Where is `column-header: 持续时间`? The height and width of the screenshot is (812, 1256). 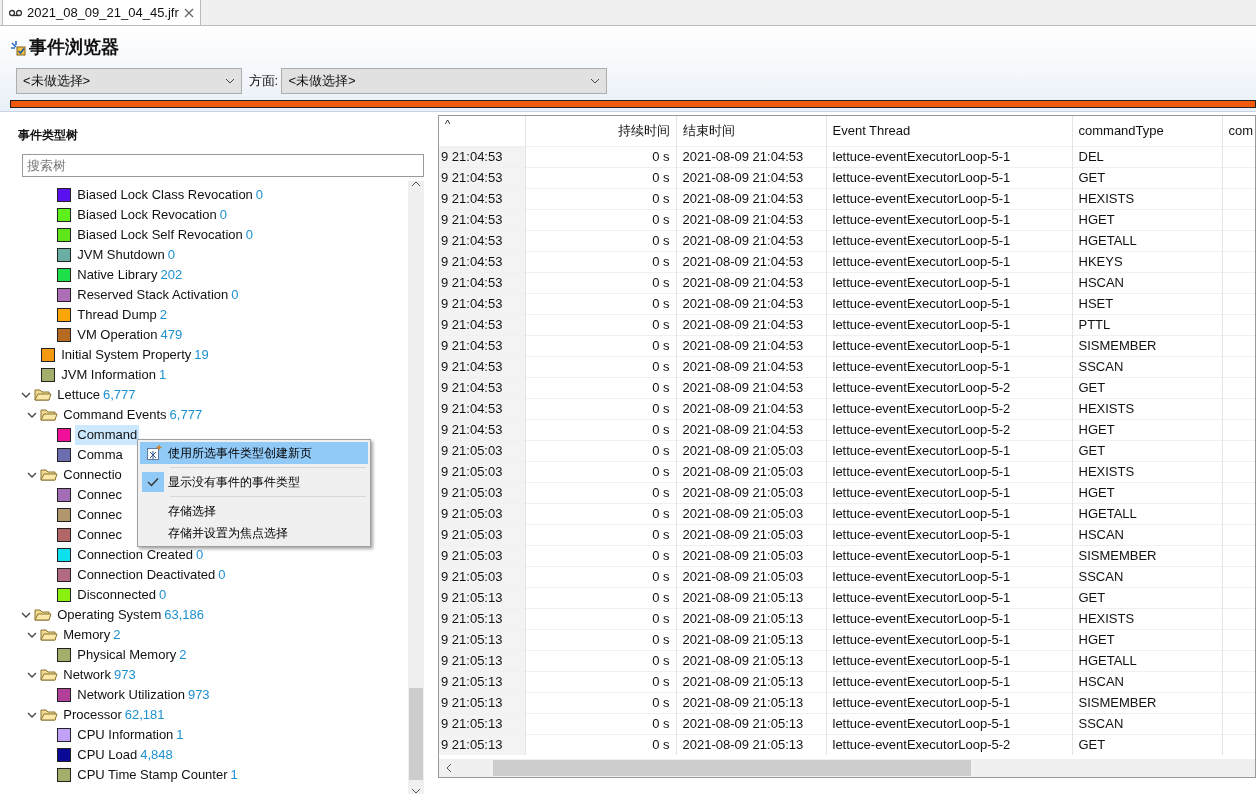
column-header: 持续时间 is located at coordinates (600, 131).